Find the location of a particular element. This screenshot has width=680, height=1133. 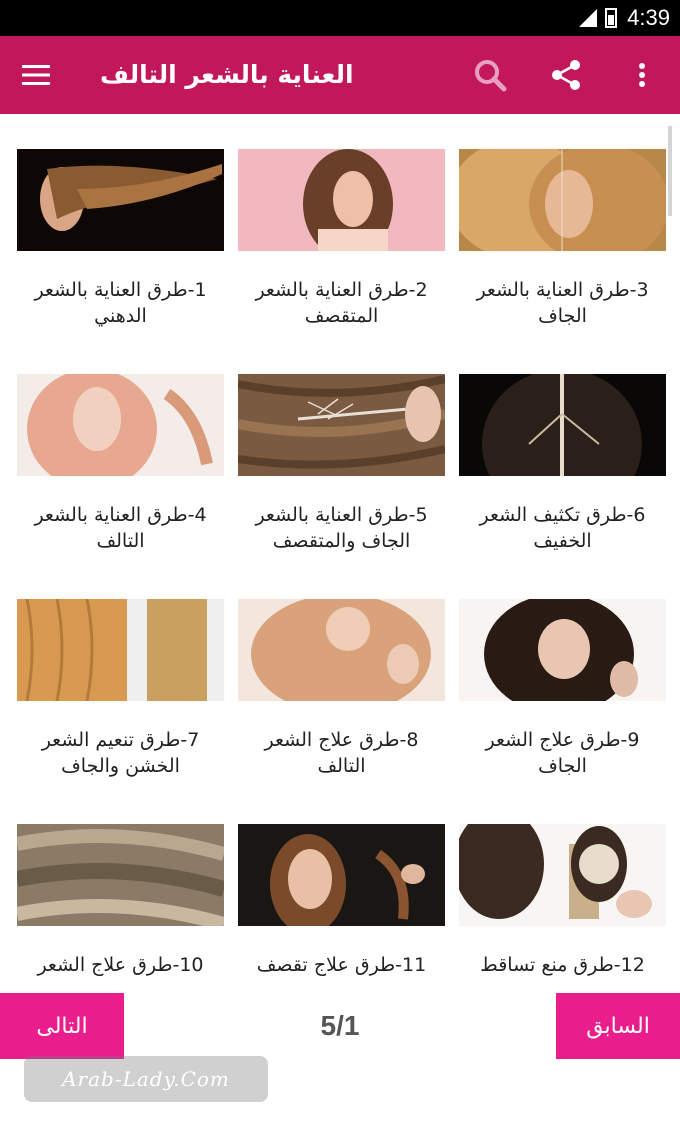

battery-icon is located at coordinates (611, 18).